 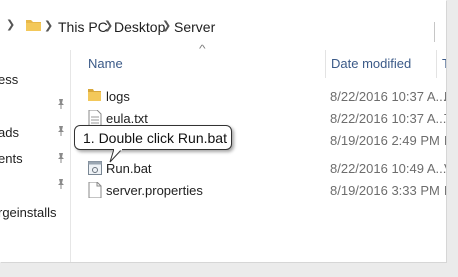 What do you see at coordinates (153, 137) in the screenshot?
I see `instruction-callout: 1. Double click Run.bat` at bounding box center [153, 137].